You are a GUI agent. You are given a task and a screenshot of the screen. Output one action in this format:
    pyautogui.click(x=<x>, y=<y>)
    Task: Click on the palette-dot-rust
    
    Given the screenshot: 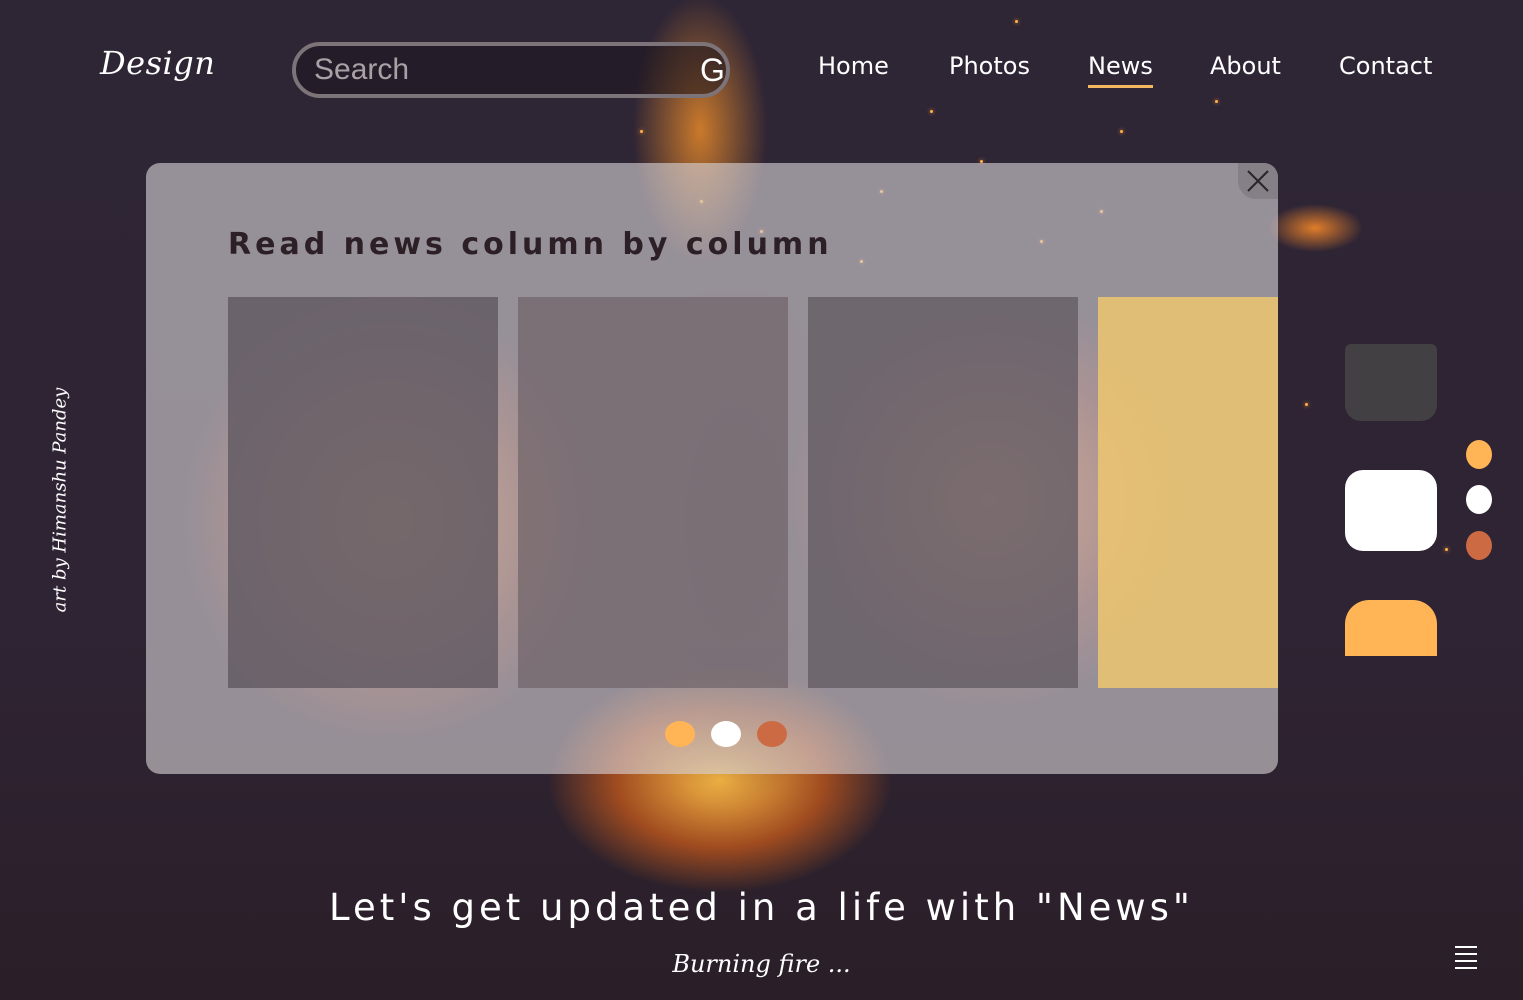 What is the action you would take?
    pyautogui.click(x=1479, y=545)
    